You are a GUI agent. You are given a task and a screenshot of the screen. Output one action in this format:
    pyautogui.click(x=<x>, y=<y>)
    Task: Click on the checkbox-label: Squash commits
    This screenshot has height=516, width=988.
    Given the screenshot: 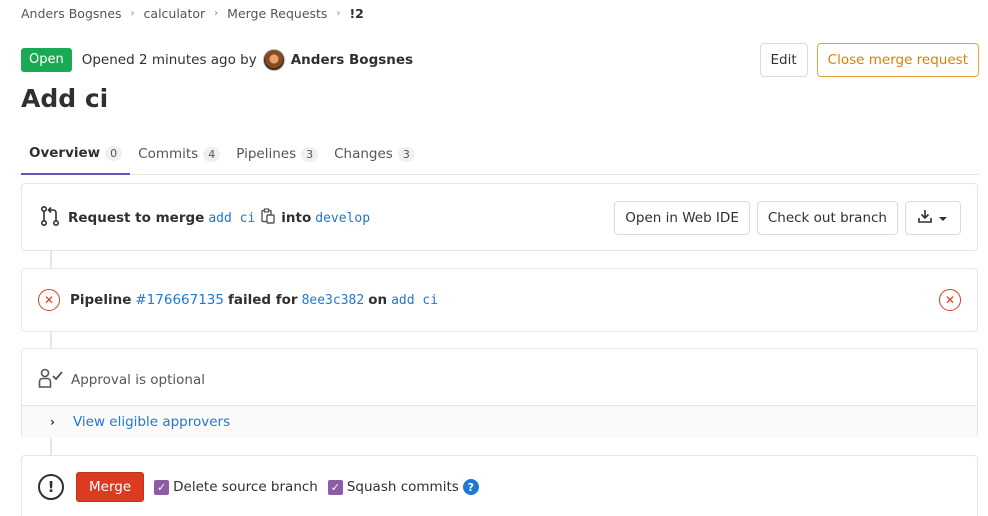 What is the action you would take?
    pyautogui.click(x=402, y=487)
    